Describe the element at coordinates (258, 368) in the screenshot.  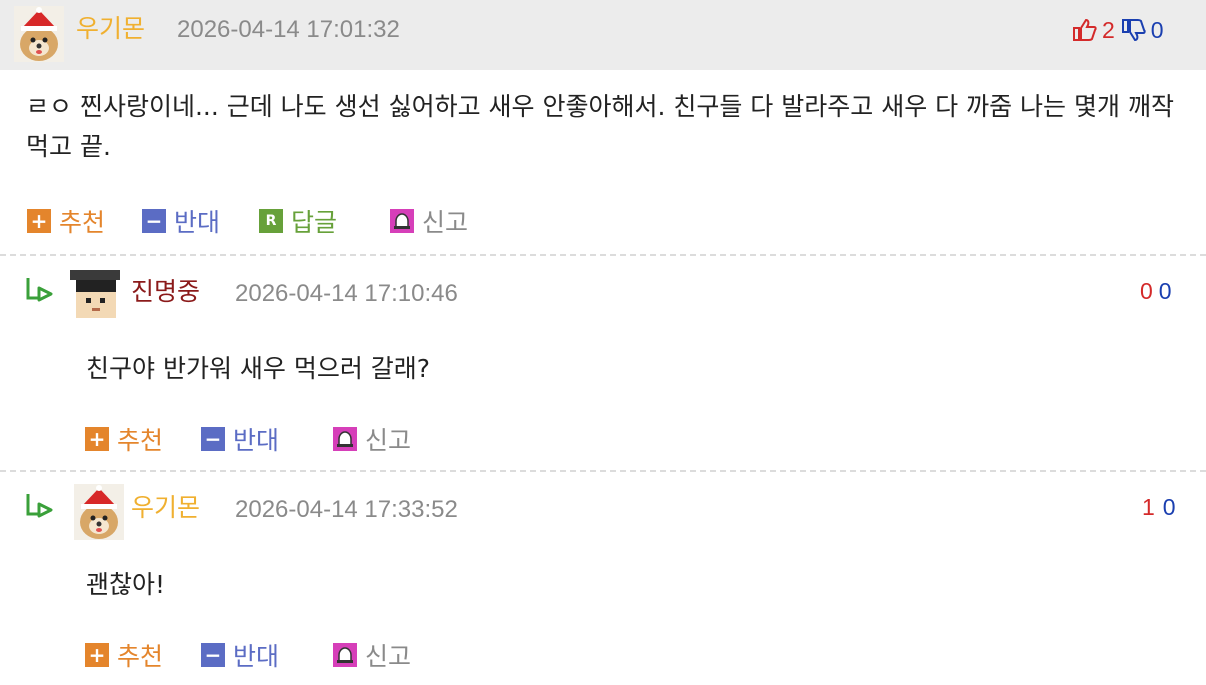
I see `comment-text: 친구야 반가워 새우 먹으러 갈래?` at that location.